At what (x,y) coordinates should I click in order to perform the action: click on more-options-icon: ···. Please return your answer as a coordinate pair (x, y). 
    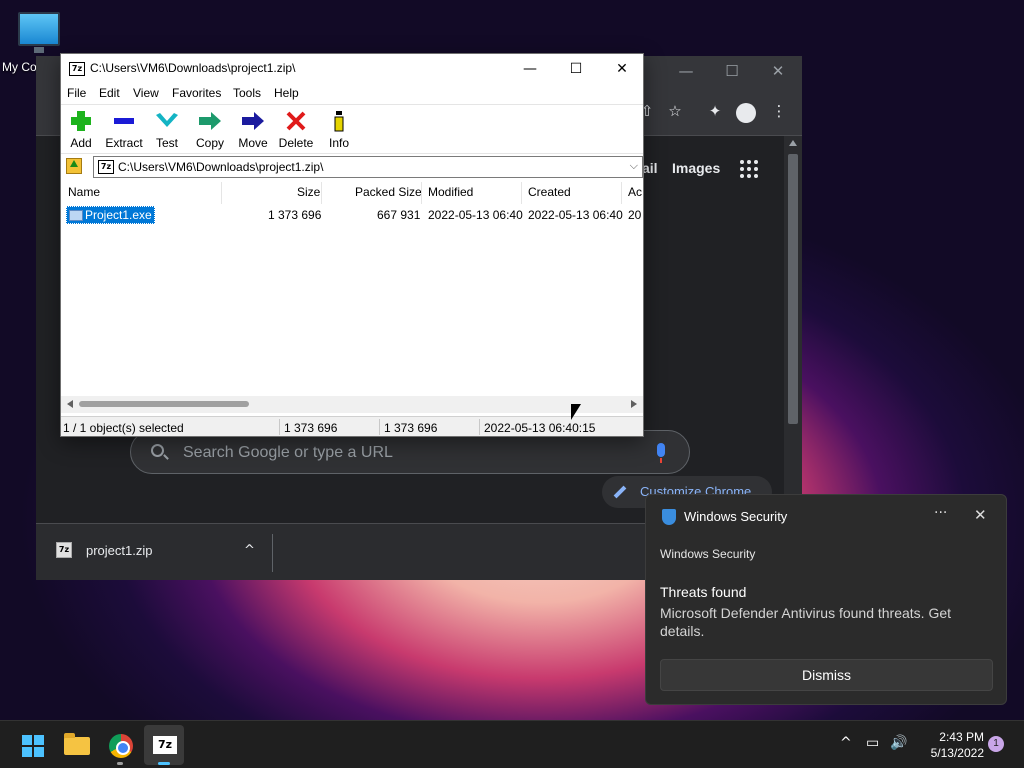
    Looking at the image, I should click on (940, 513).